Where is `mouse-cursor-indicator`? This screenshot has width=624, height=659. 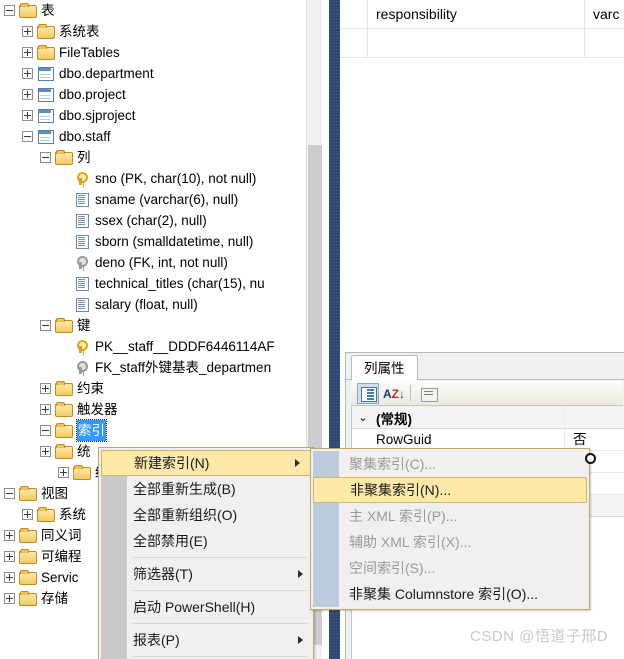 mouse-cursor-indicator is located at coordinates (590, 458).